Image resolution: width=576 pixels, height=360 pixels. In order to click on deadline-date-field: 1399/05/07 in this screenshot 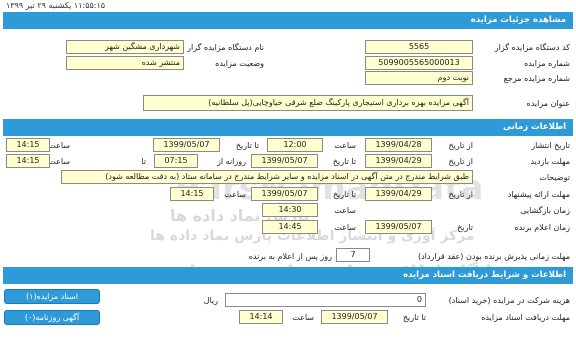, I will do `click(354, 317)`.